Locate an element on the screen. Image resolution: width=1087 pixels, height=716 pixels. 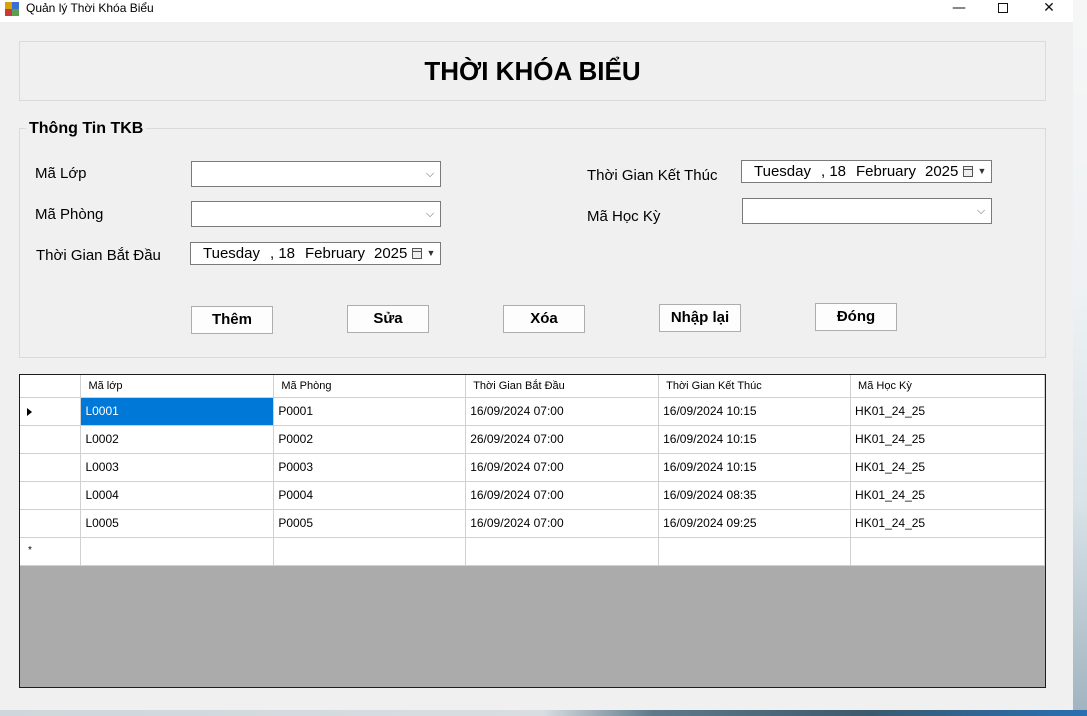
column-header: Thời Gian Kết Thúc is located at coordinates (755, 386).